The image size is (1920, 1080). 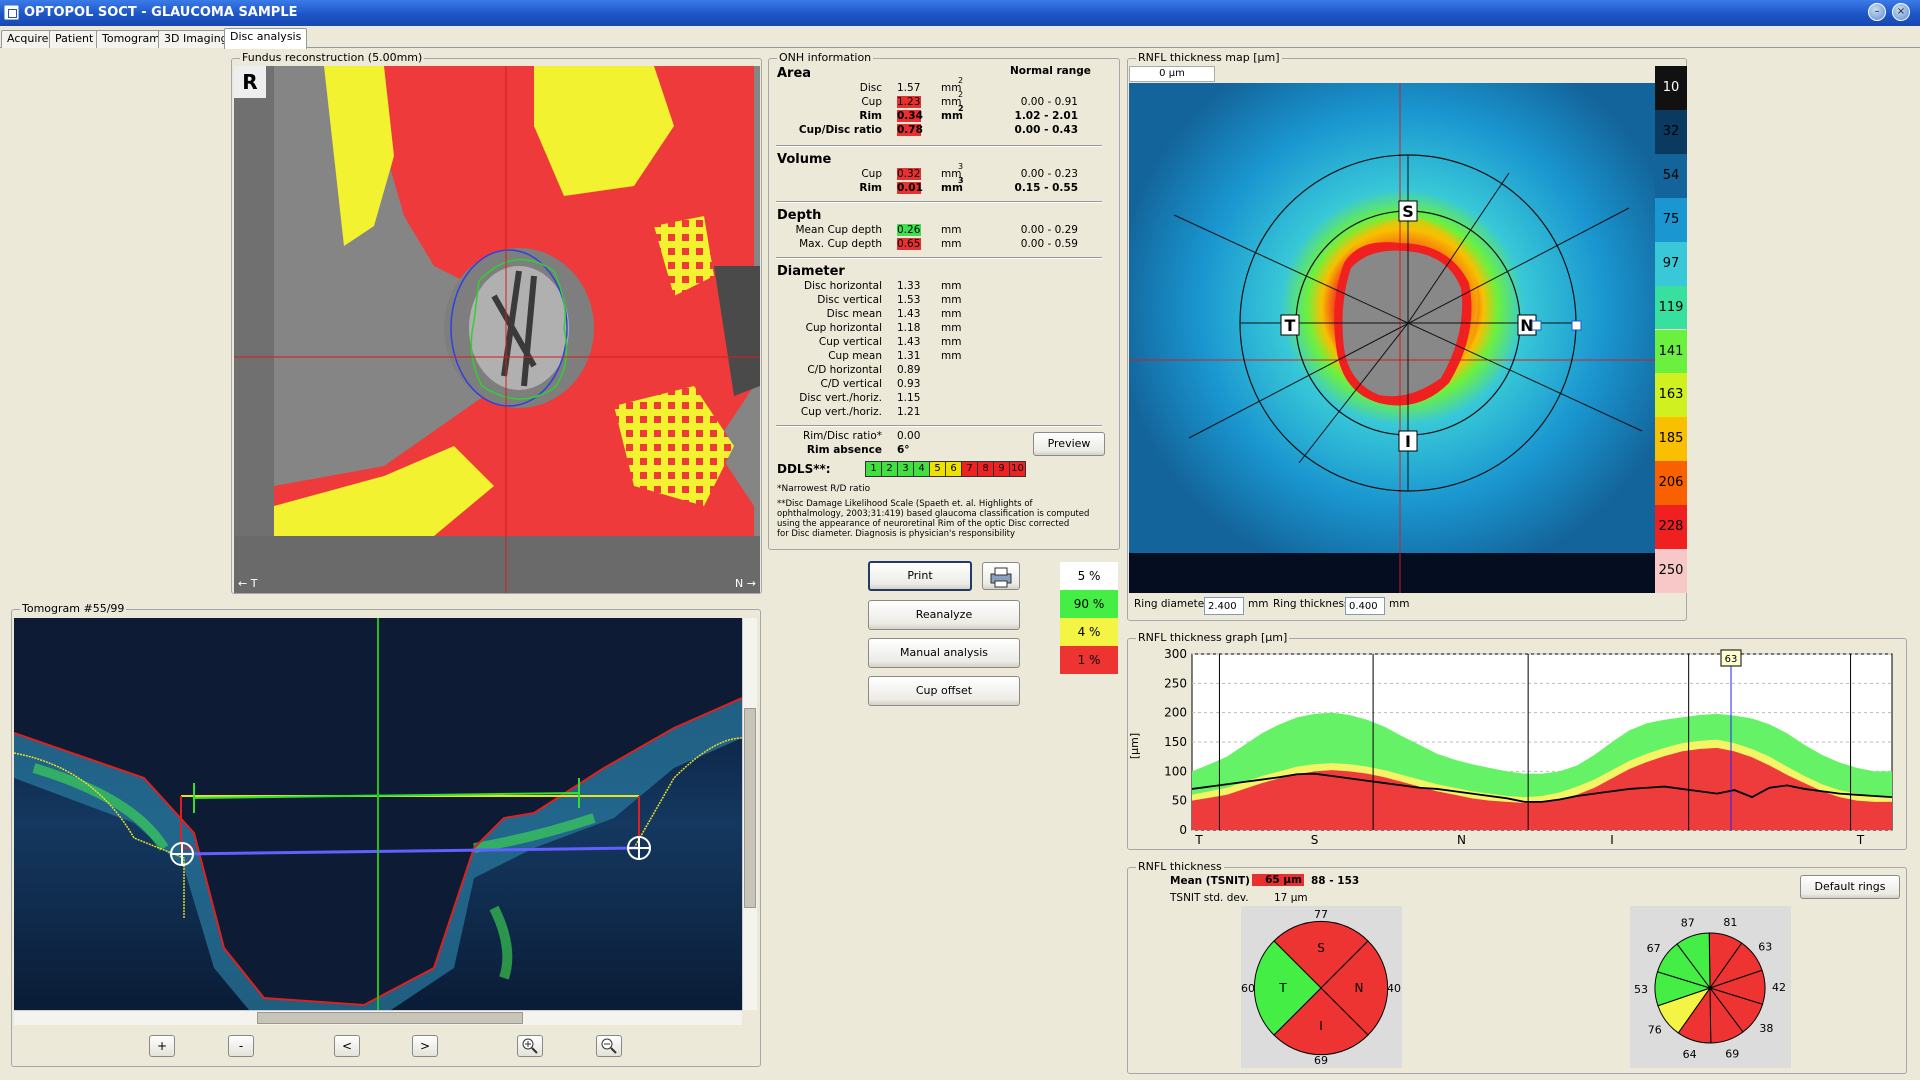 What do you see at coordinates (1576, 325) in the screenshot?
I see `ring-handle-outer` at bounding box center [1576, 325].